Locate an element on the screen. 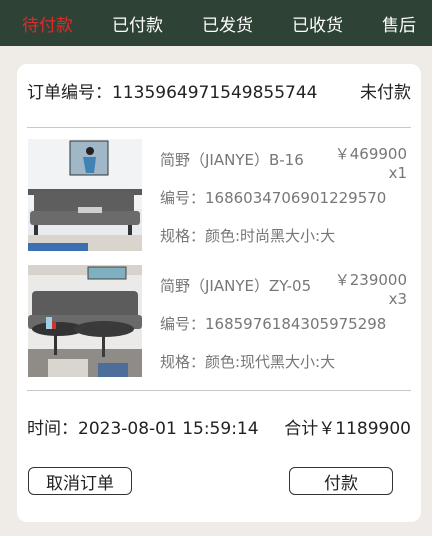  product-quantity: x3 is located at coordinates (397, 299).